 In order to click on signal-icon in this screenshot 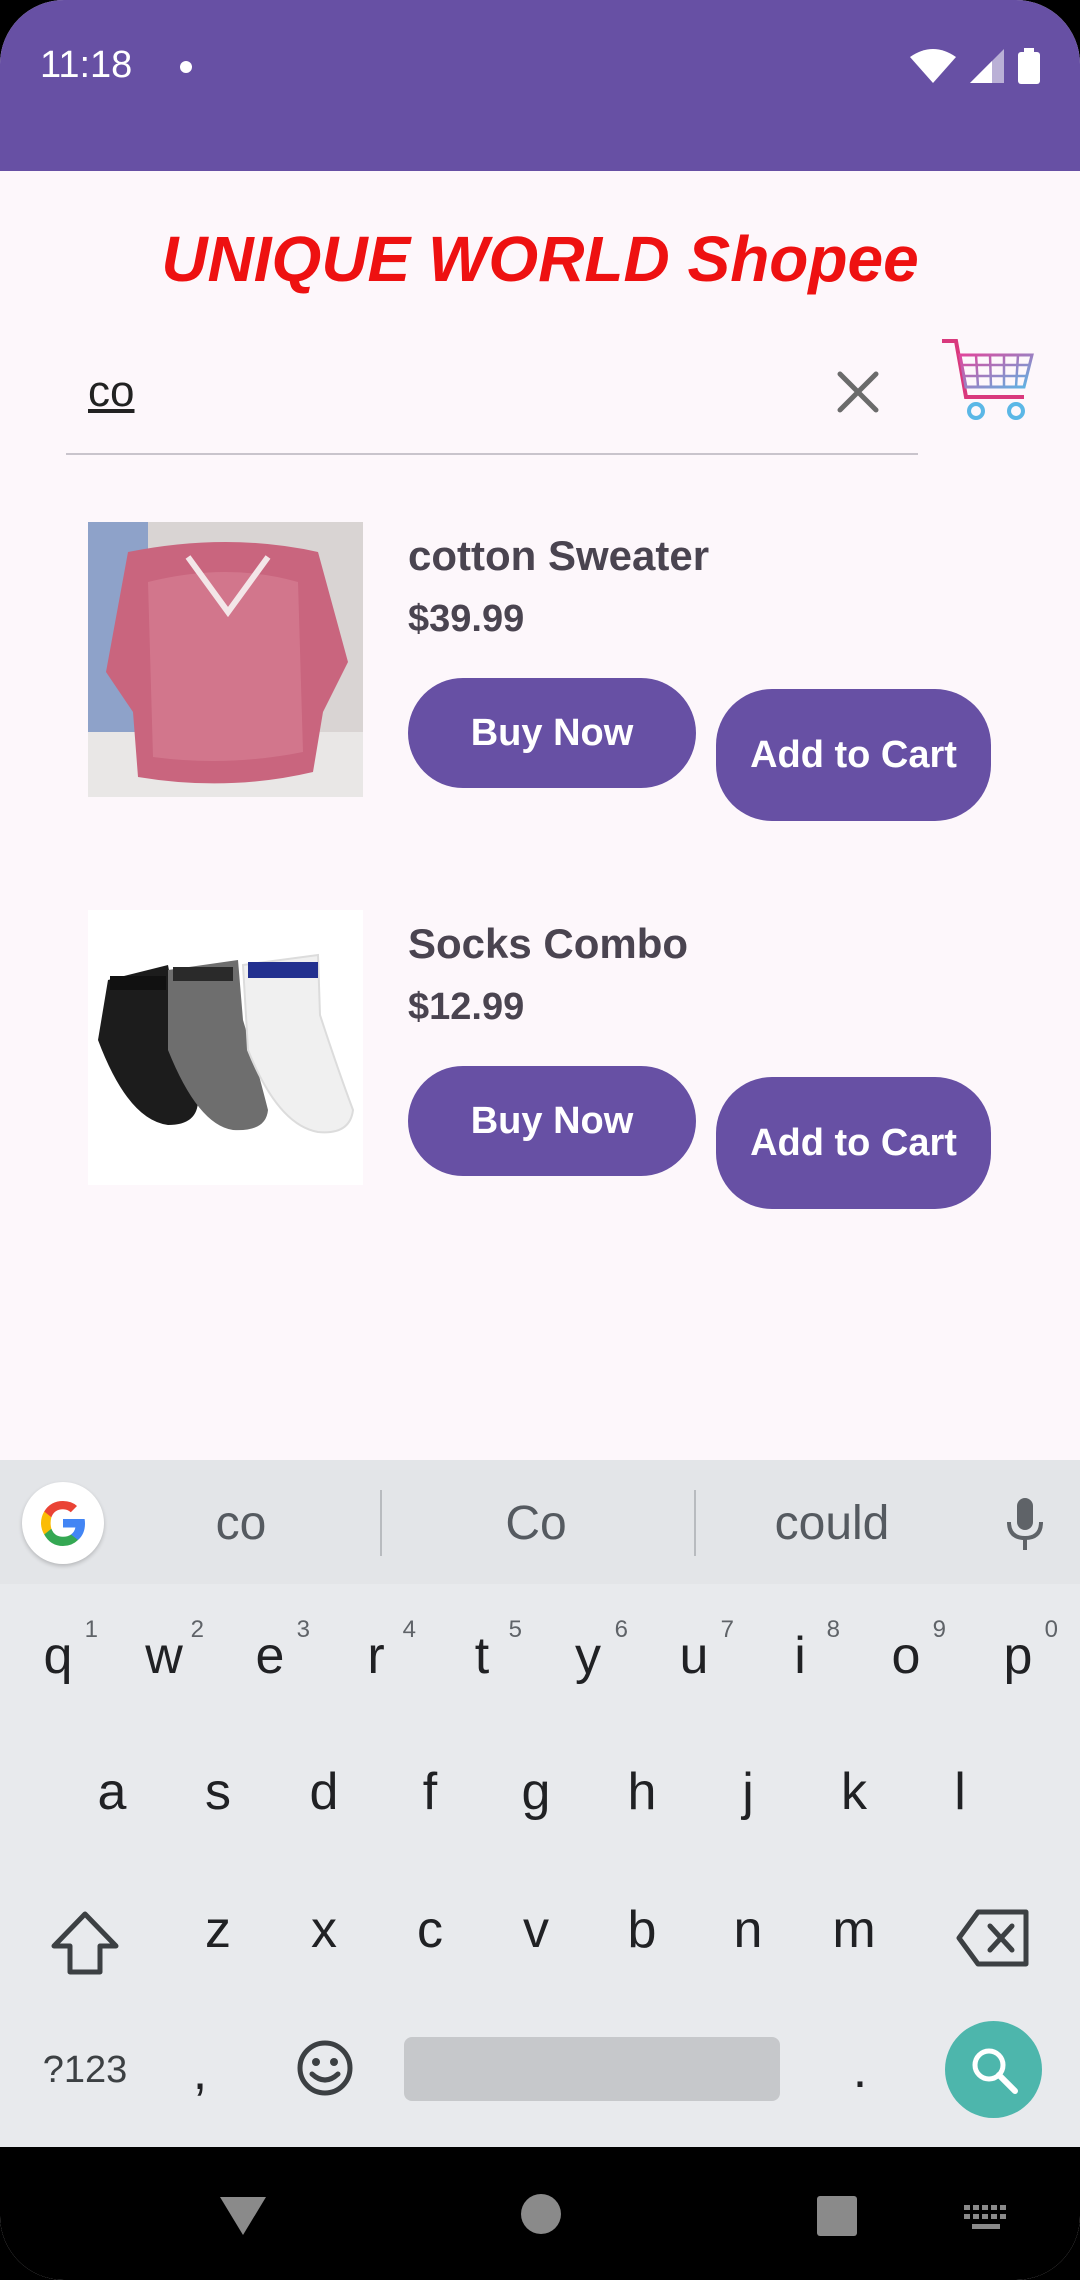, I will do `click(987, 66)`.